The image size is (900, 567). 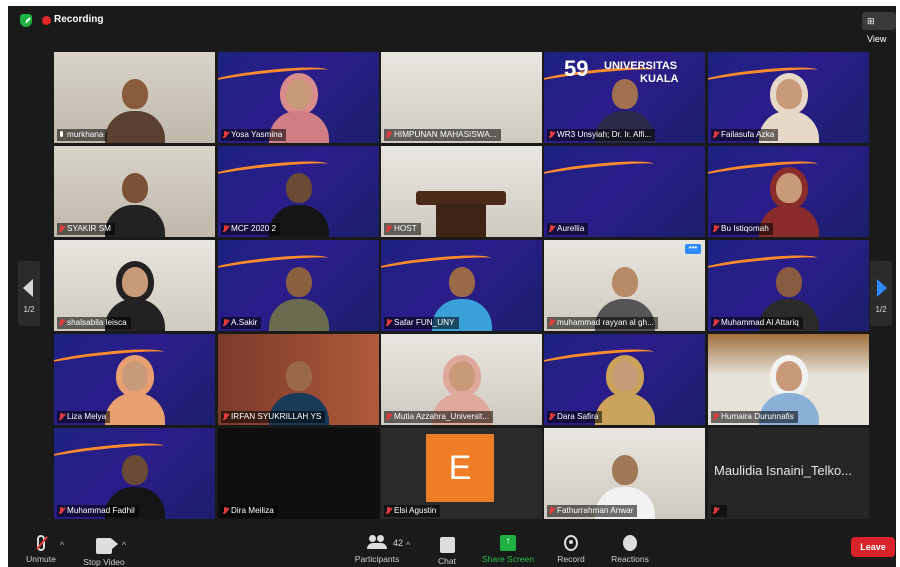 What do you see at coordinates (879, 28) in the screenshot?
I see `view-button: ⊞ View` at bounding box center [879, 28].